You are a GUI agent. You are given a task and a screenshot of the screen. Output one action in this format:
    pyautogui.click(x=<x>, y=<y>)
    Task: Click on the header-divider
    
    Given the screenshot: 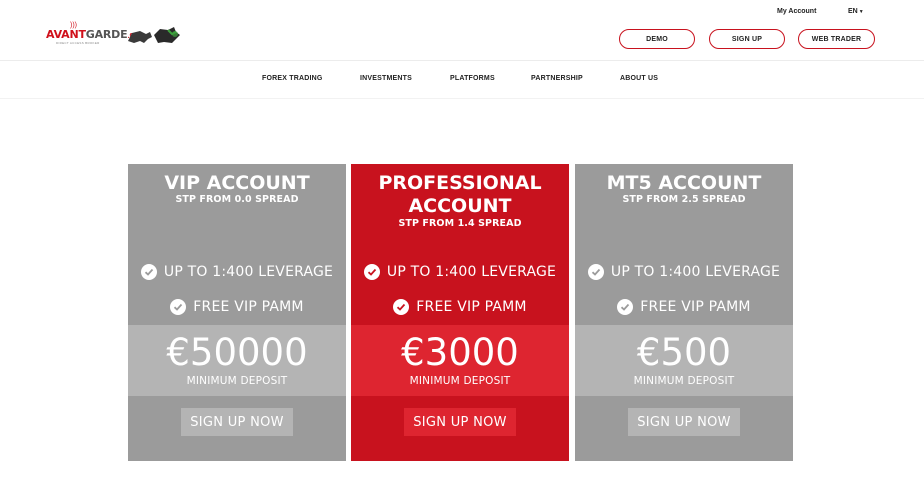 What is the action you would take?
    pyautogui.click(x=462, y=60)
    